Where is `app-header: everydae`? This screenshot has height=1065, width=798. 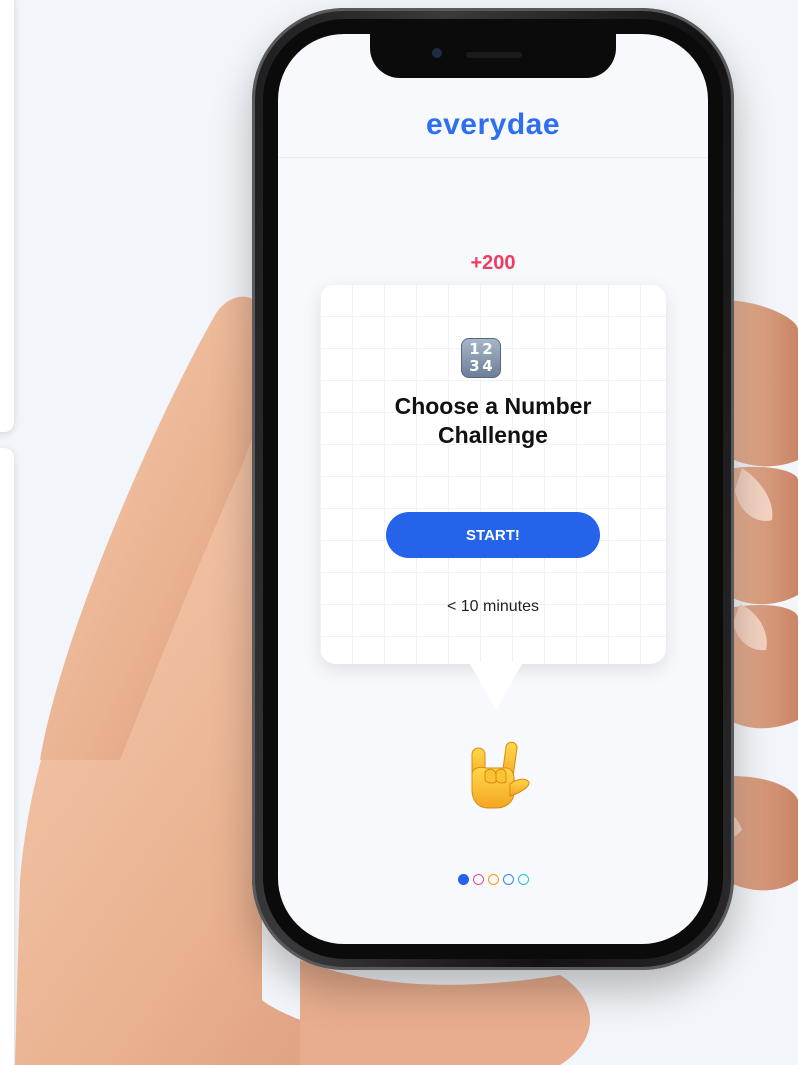
app-header: everydae is located at coordinates (493, 125).